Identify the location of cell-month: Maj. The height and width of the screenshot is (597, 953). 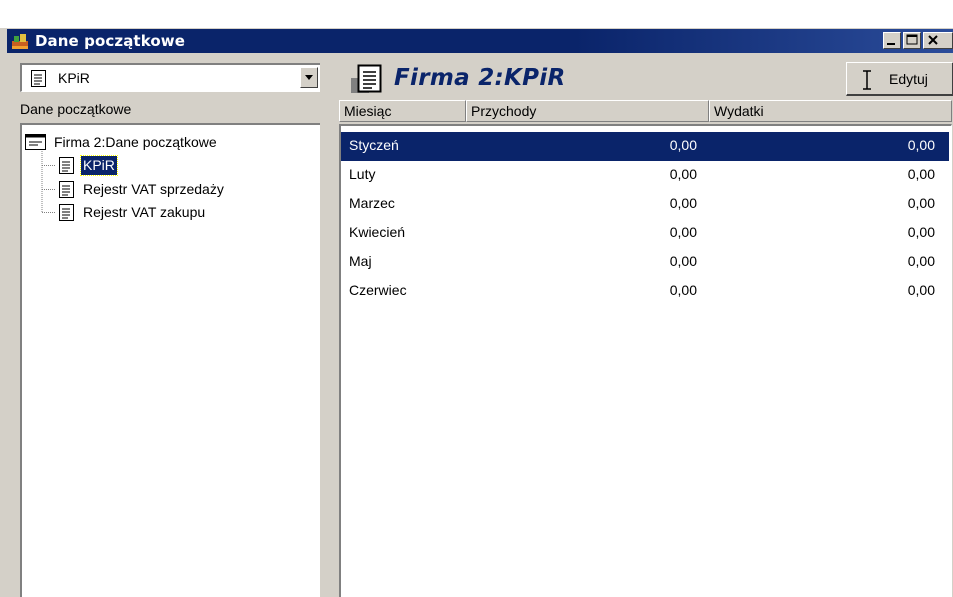
(360, 261).